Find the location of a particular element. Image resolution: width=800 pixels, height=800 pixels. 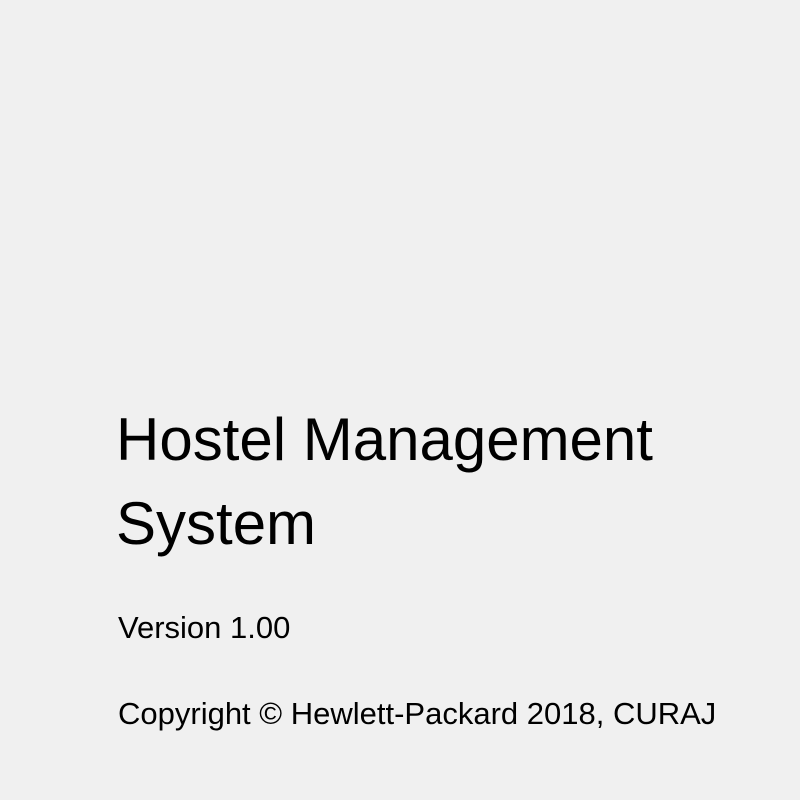

product-title-line-1: Hostel Management is located at coordinates (384, 439).